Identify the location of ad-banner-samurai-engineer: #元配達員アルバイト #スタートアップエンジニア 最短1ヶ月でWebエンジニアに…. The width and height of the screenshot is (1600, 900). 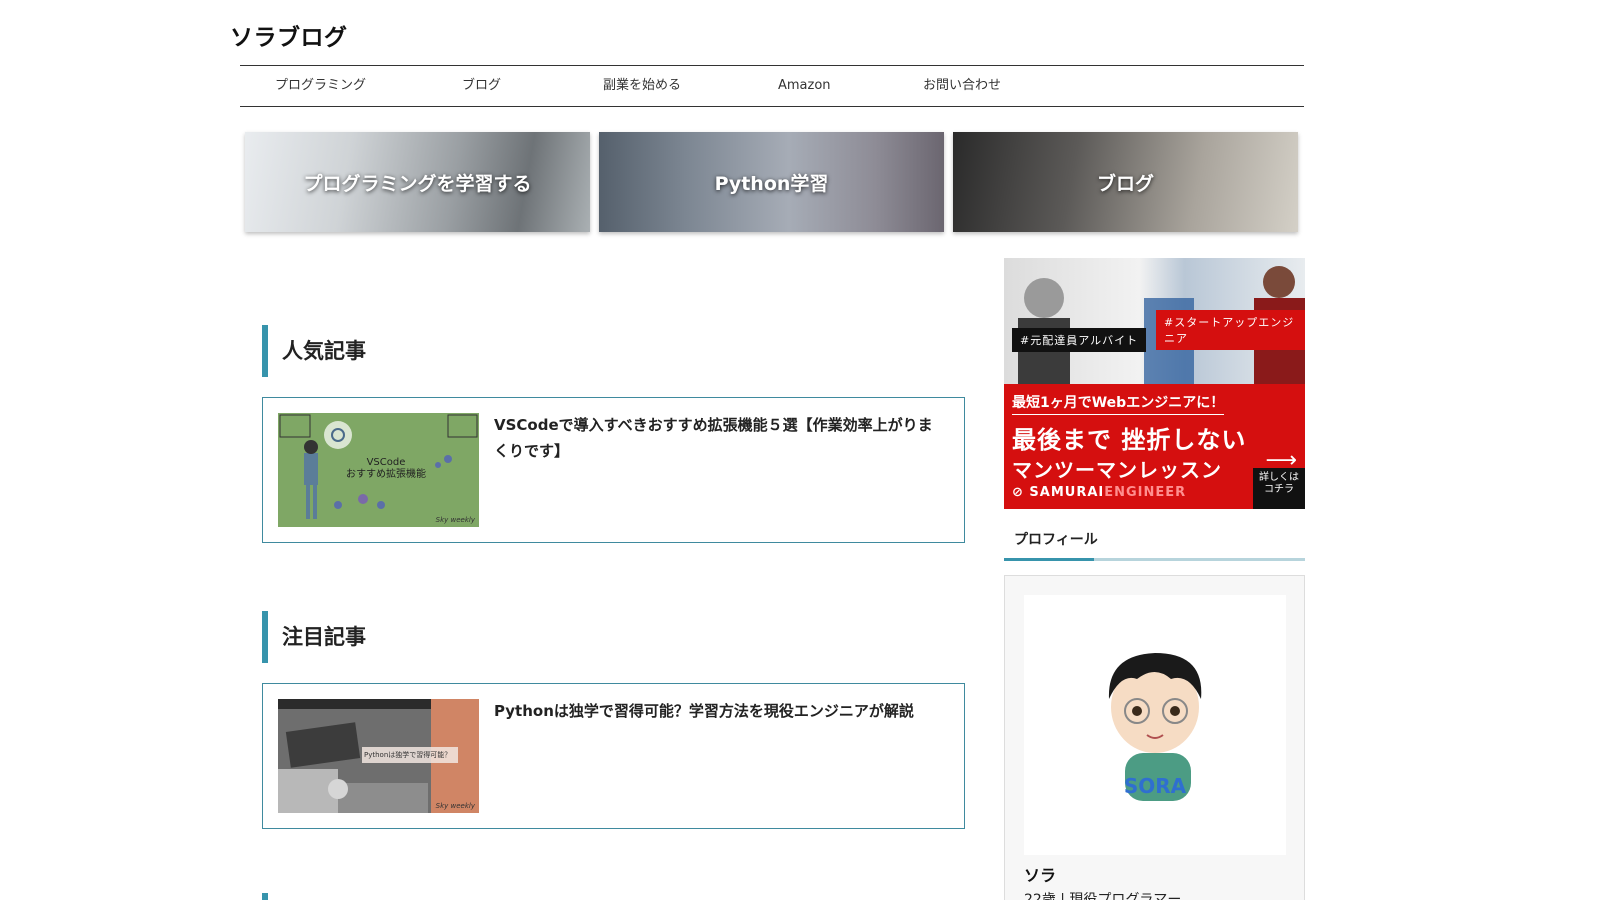
(1154, 383).